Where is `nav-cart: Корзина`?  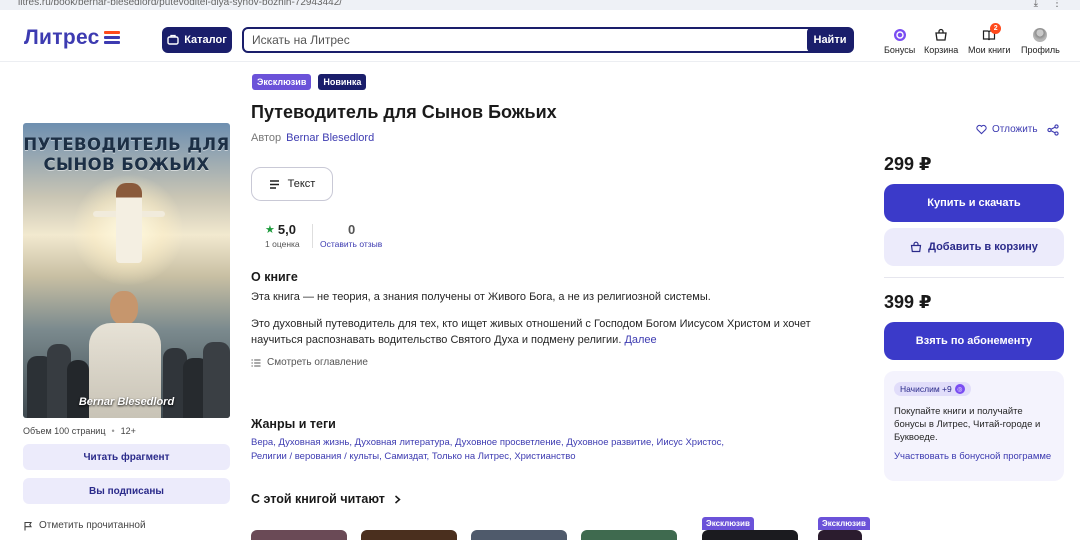
nav-cart: Корзина is located at coordinates (941, 41).